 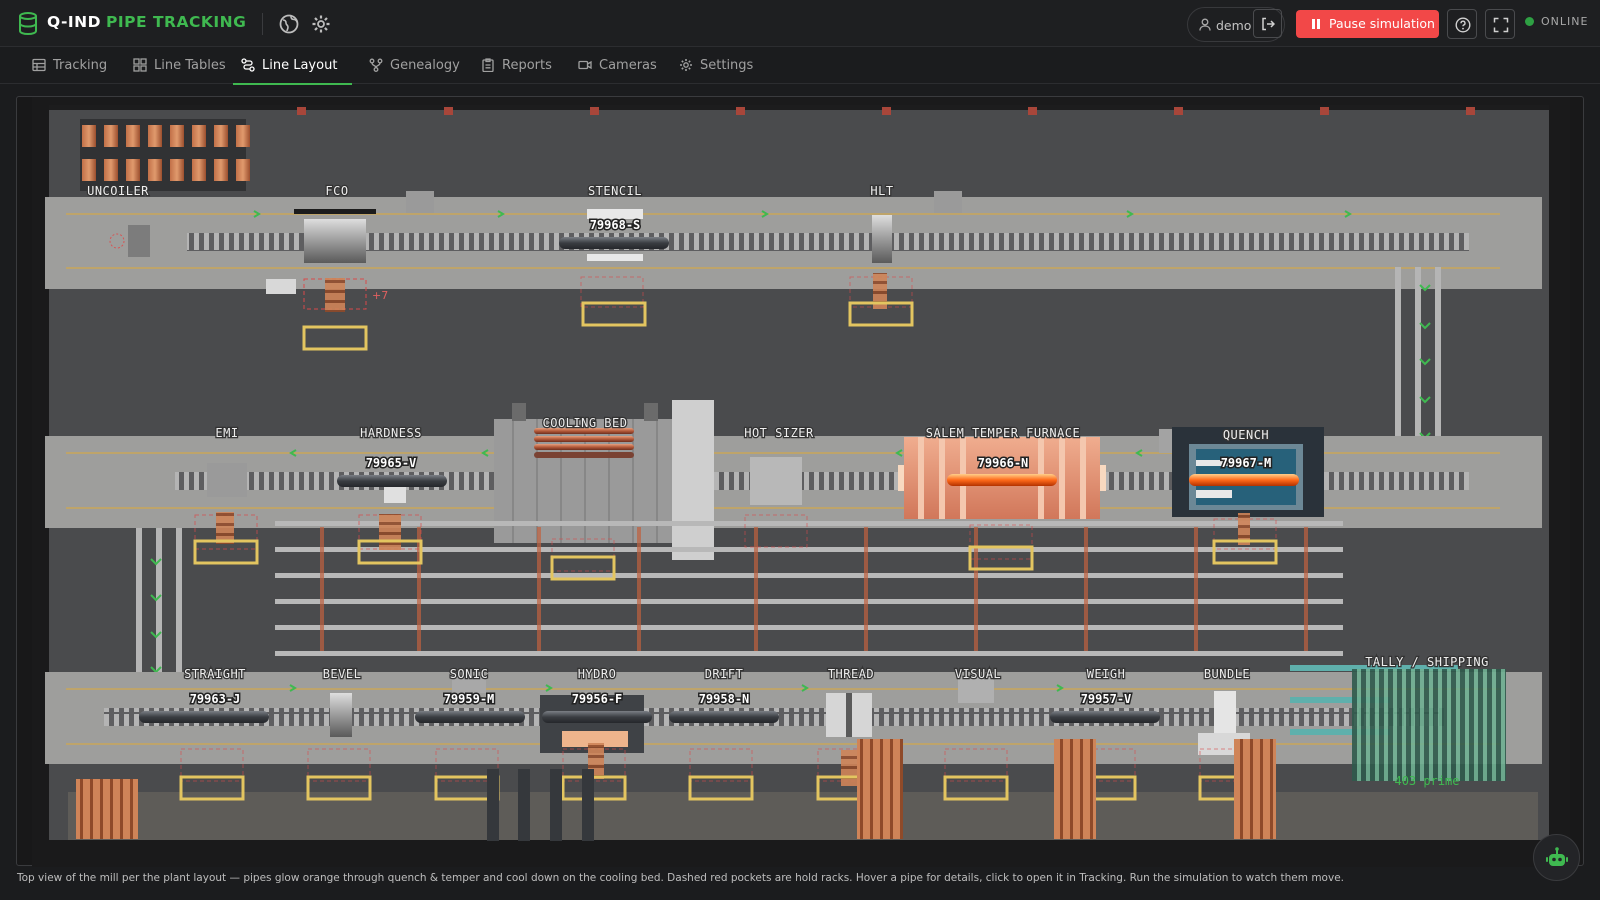 I want to click on station-label-bundle: BUNDLE, so click(x=1227, y=674).